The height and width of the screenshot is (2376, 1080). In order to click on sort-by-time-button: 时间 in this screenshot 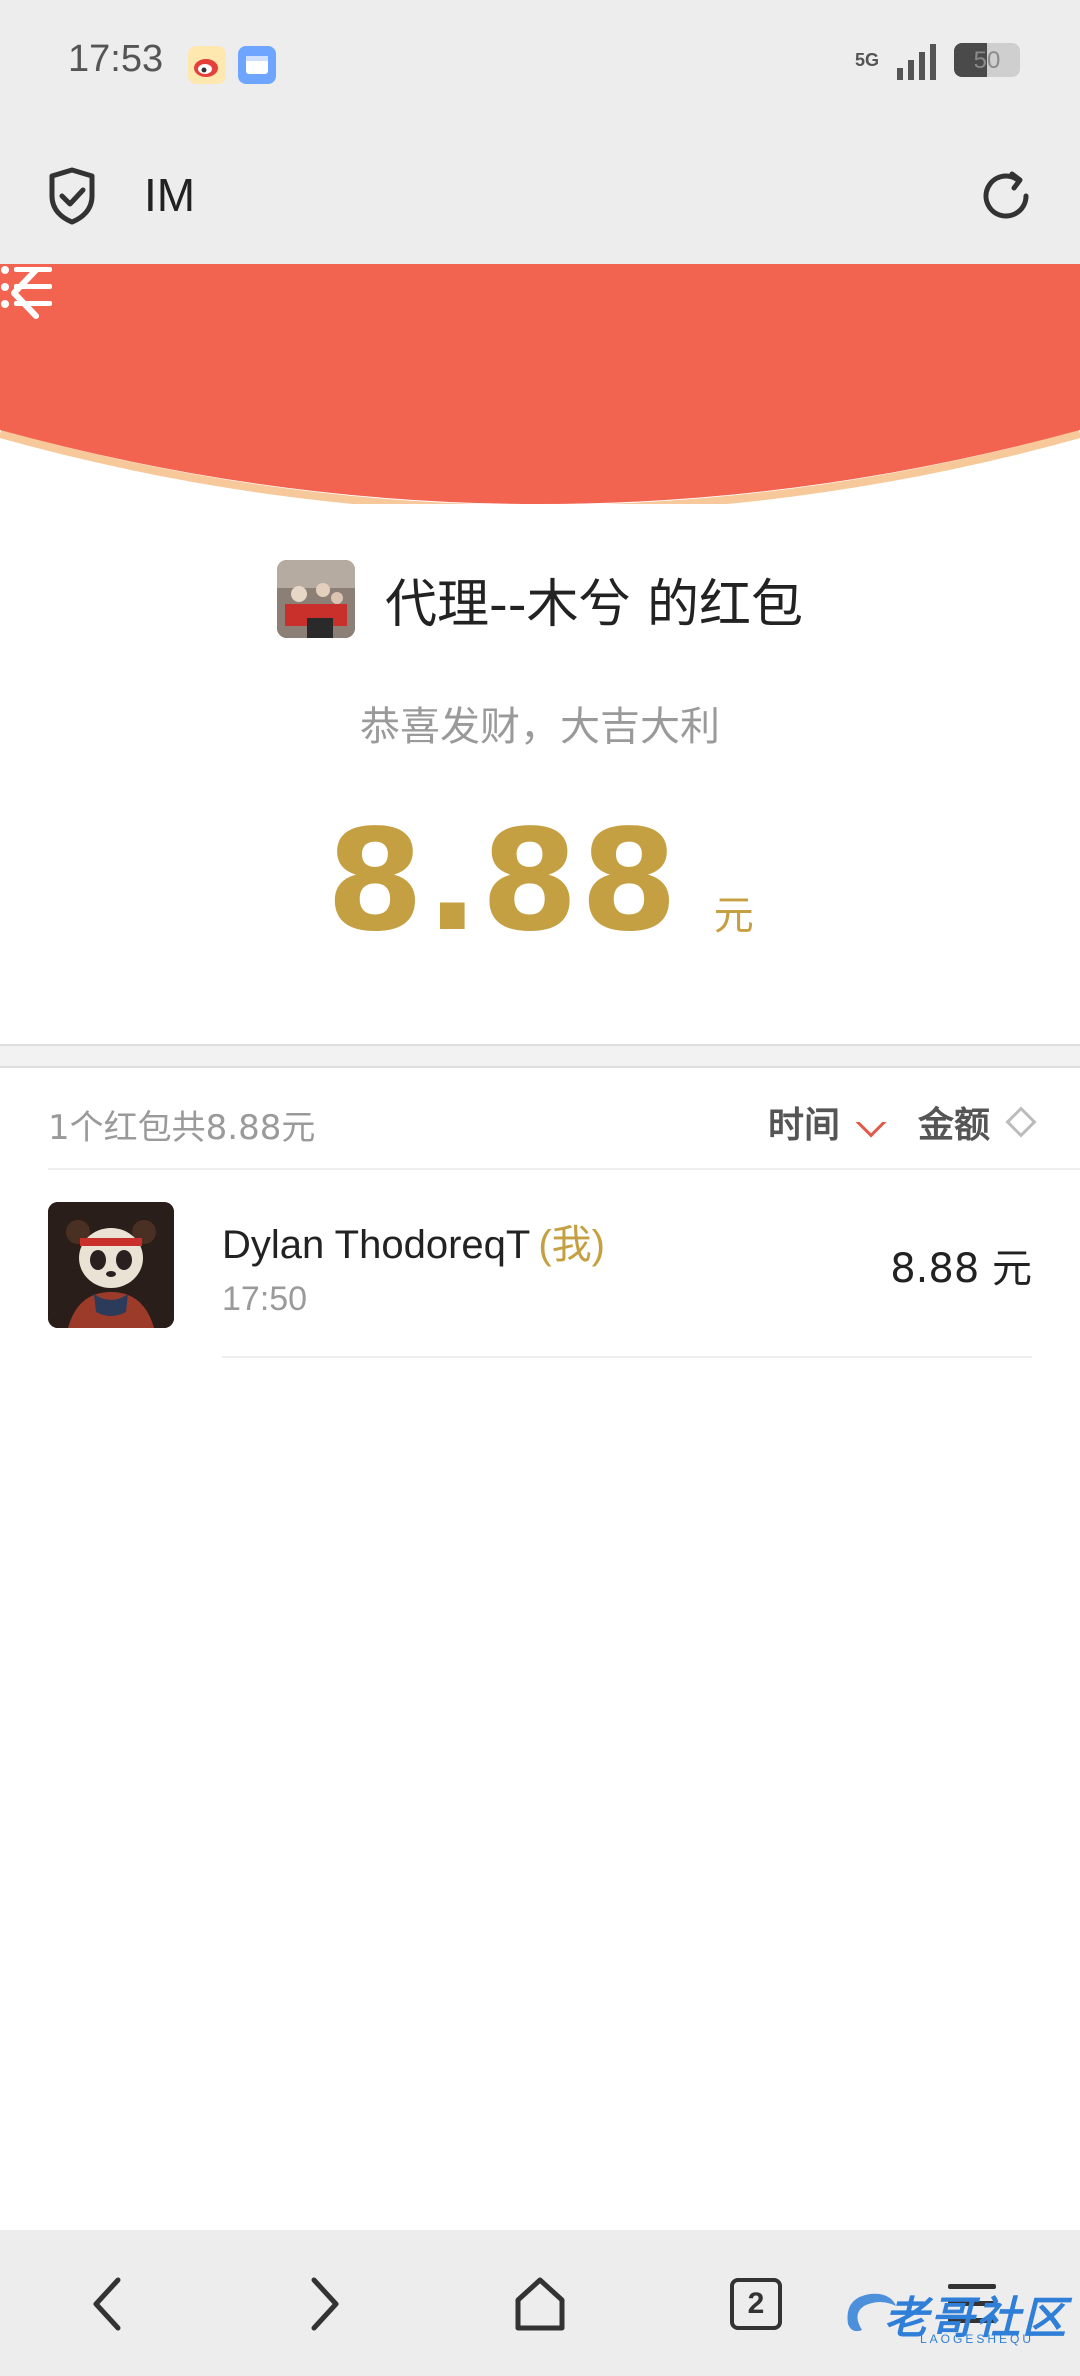, I will do `click(827, 1122)`.